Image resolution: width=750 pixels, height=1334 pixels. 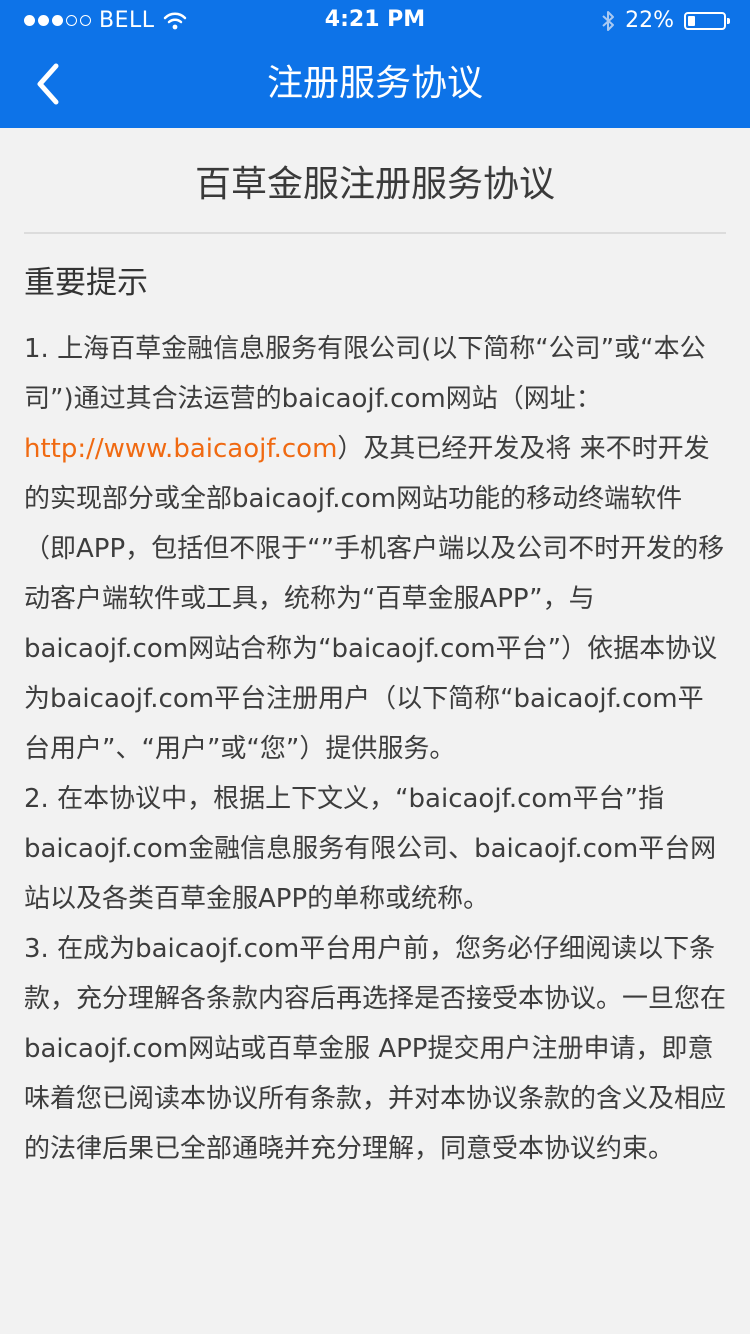 What do you see at coordinates (728, 20) in the screenshot?
I see `battery-nub` at bounding box center [728, 20].